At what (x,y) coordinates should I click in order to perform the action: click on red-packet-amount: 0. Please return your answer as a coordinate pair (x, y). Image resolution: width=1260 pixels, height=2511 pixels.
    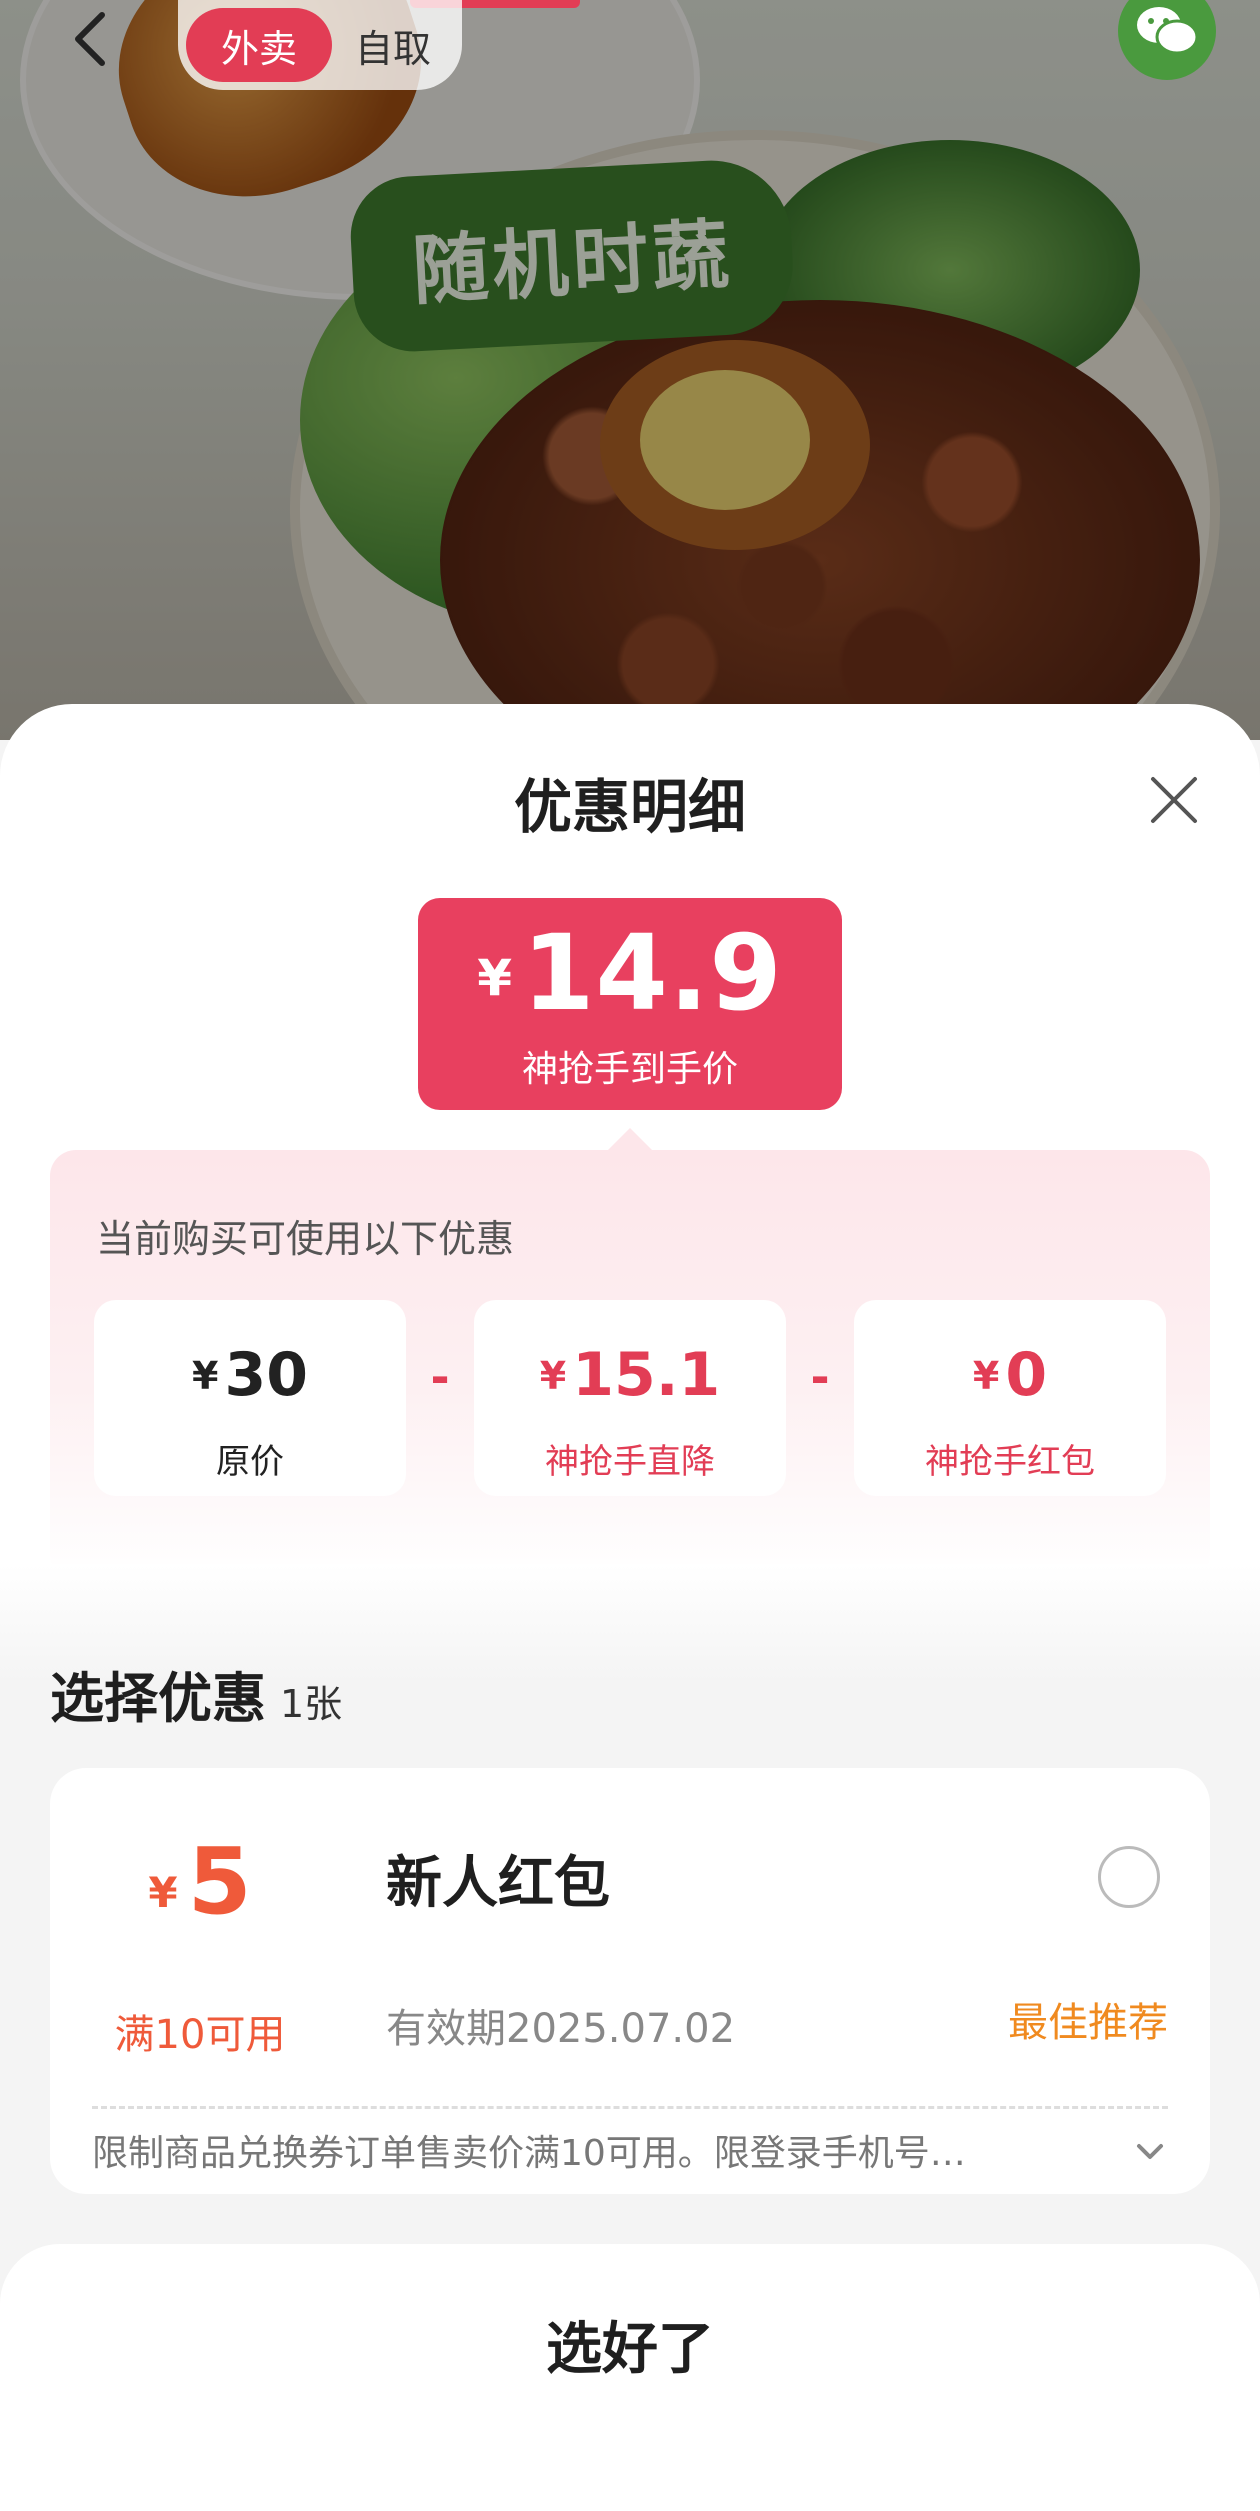
    Looking at the image, I should click on (1026, 1375).